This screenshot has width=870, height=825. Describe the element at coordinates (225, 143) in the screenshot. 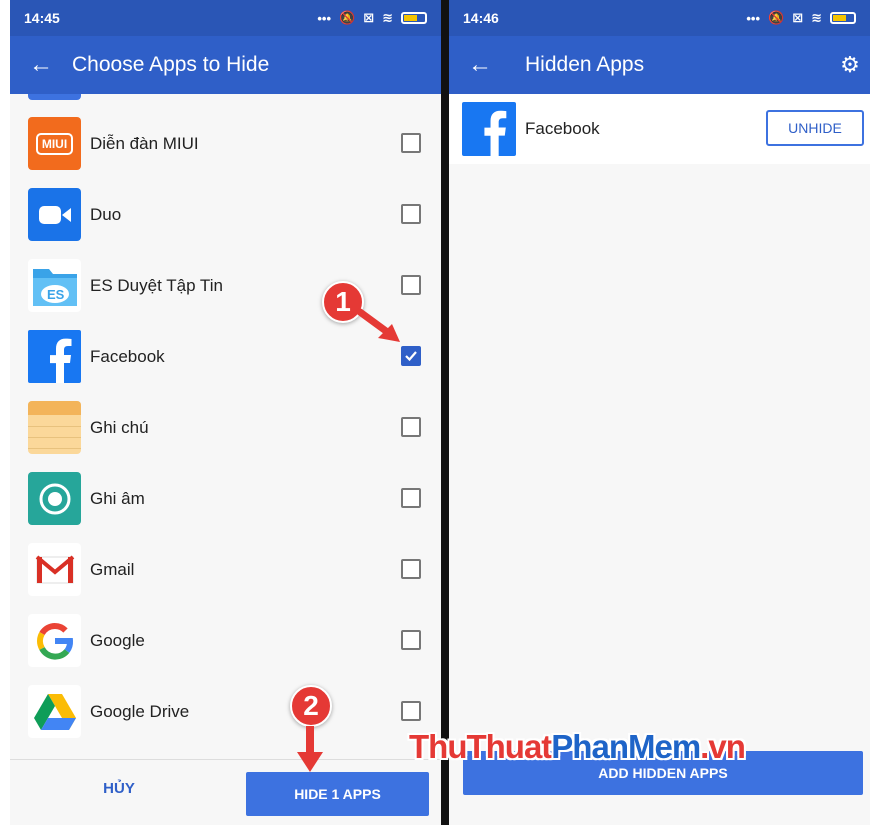

I see `list-item: MIUI Diễn đàn MIUI` at that location.